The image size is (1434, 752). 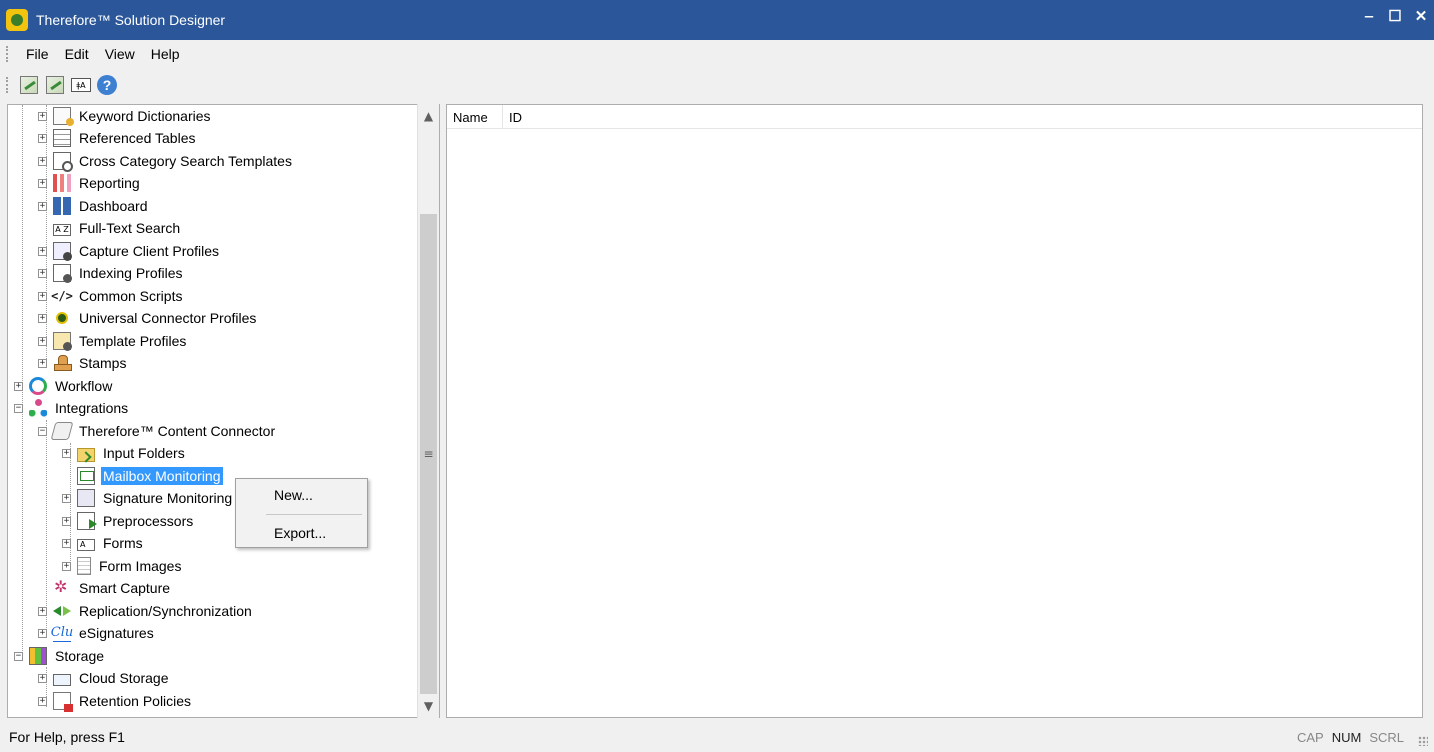 I want to click on table-icon, so click(x=62, y=138).